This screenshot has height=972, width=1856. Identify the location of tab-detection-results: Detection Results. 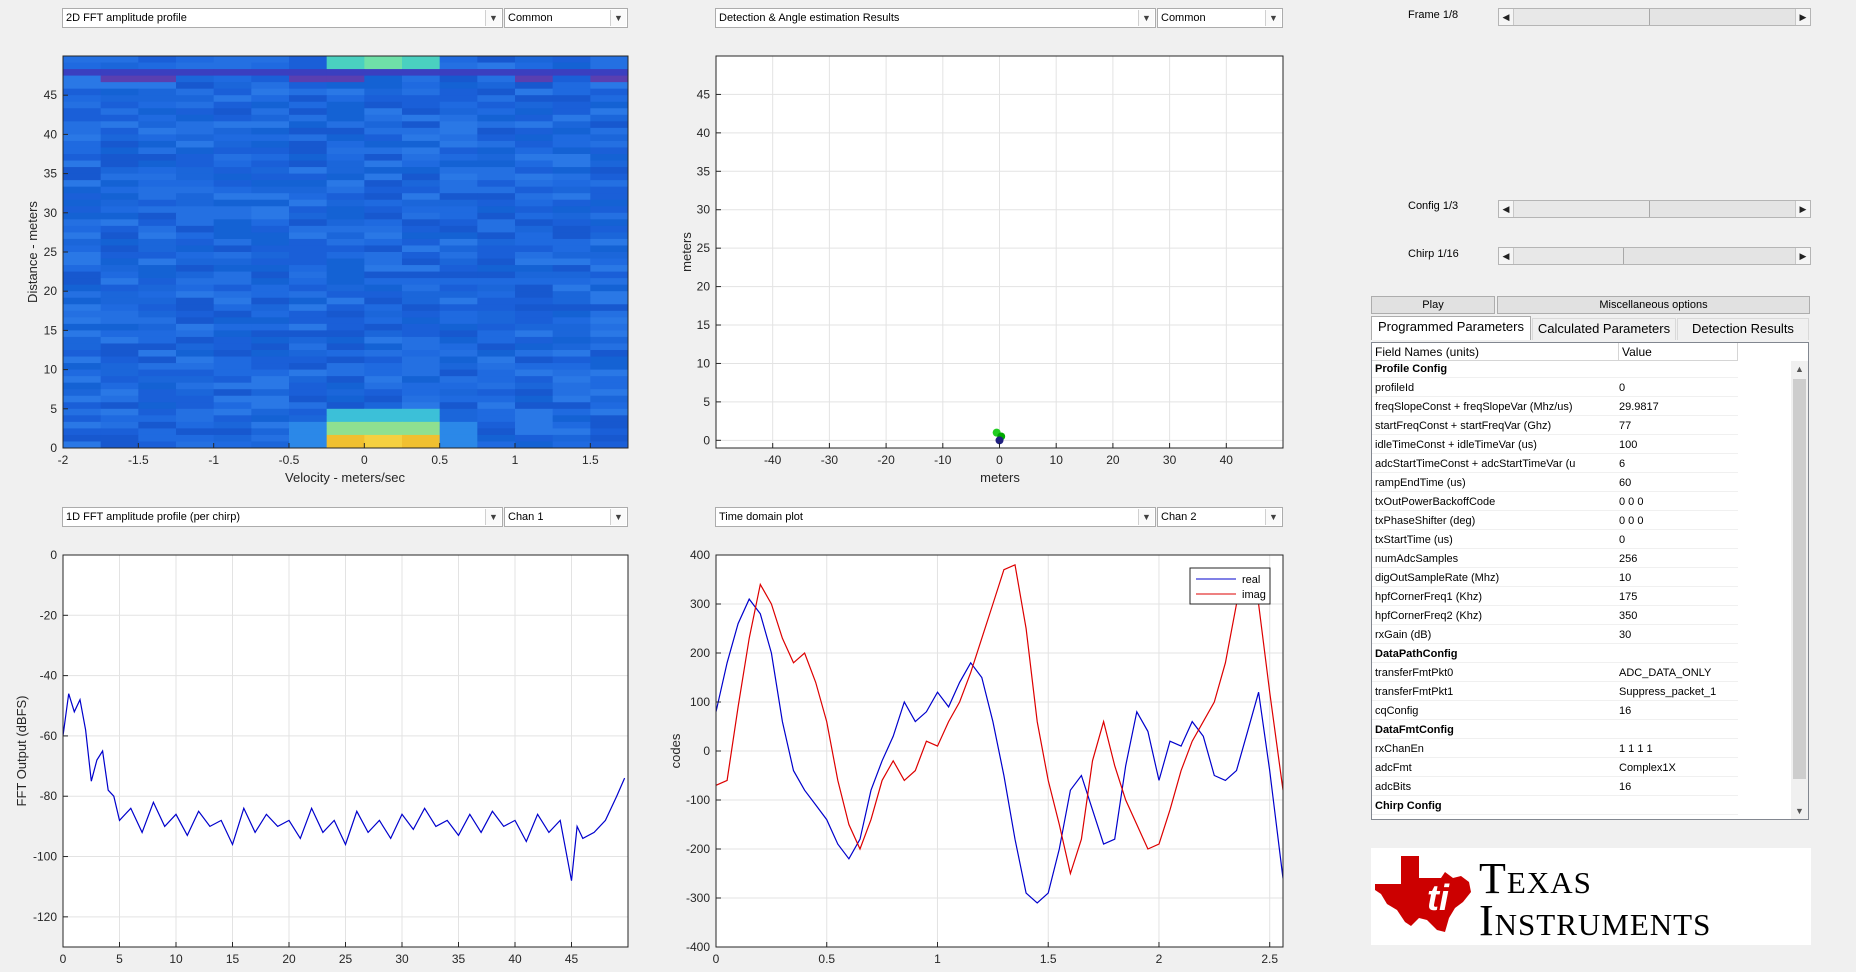
(1743, 329).